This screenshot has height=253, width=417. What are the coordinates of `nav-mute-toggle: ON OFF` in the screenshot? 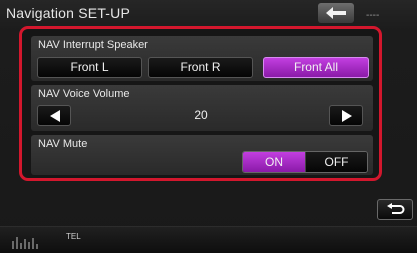 It's located at (305, 162).